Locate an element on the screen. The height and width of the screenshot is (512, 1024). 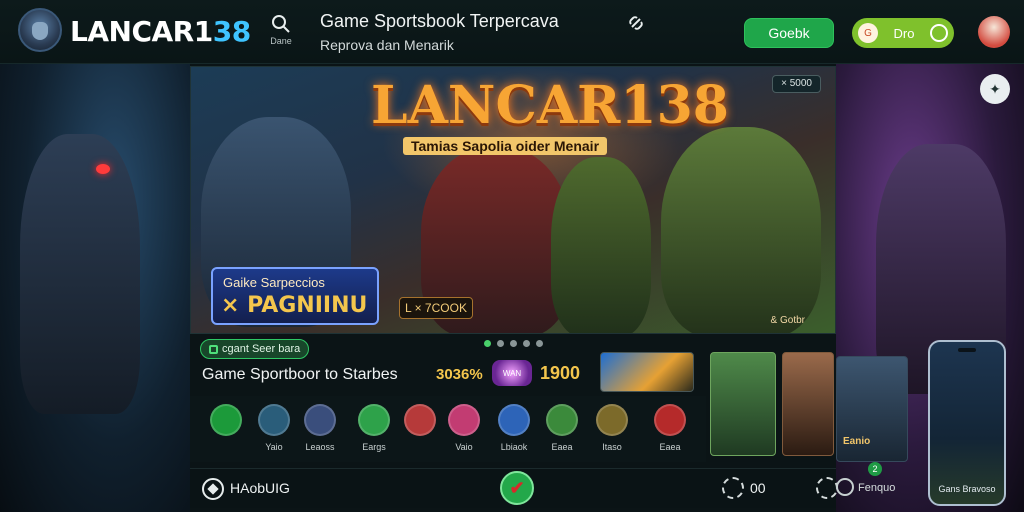
phone-camera is located at coordinates (967, 350).